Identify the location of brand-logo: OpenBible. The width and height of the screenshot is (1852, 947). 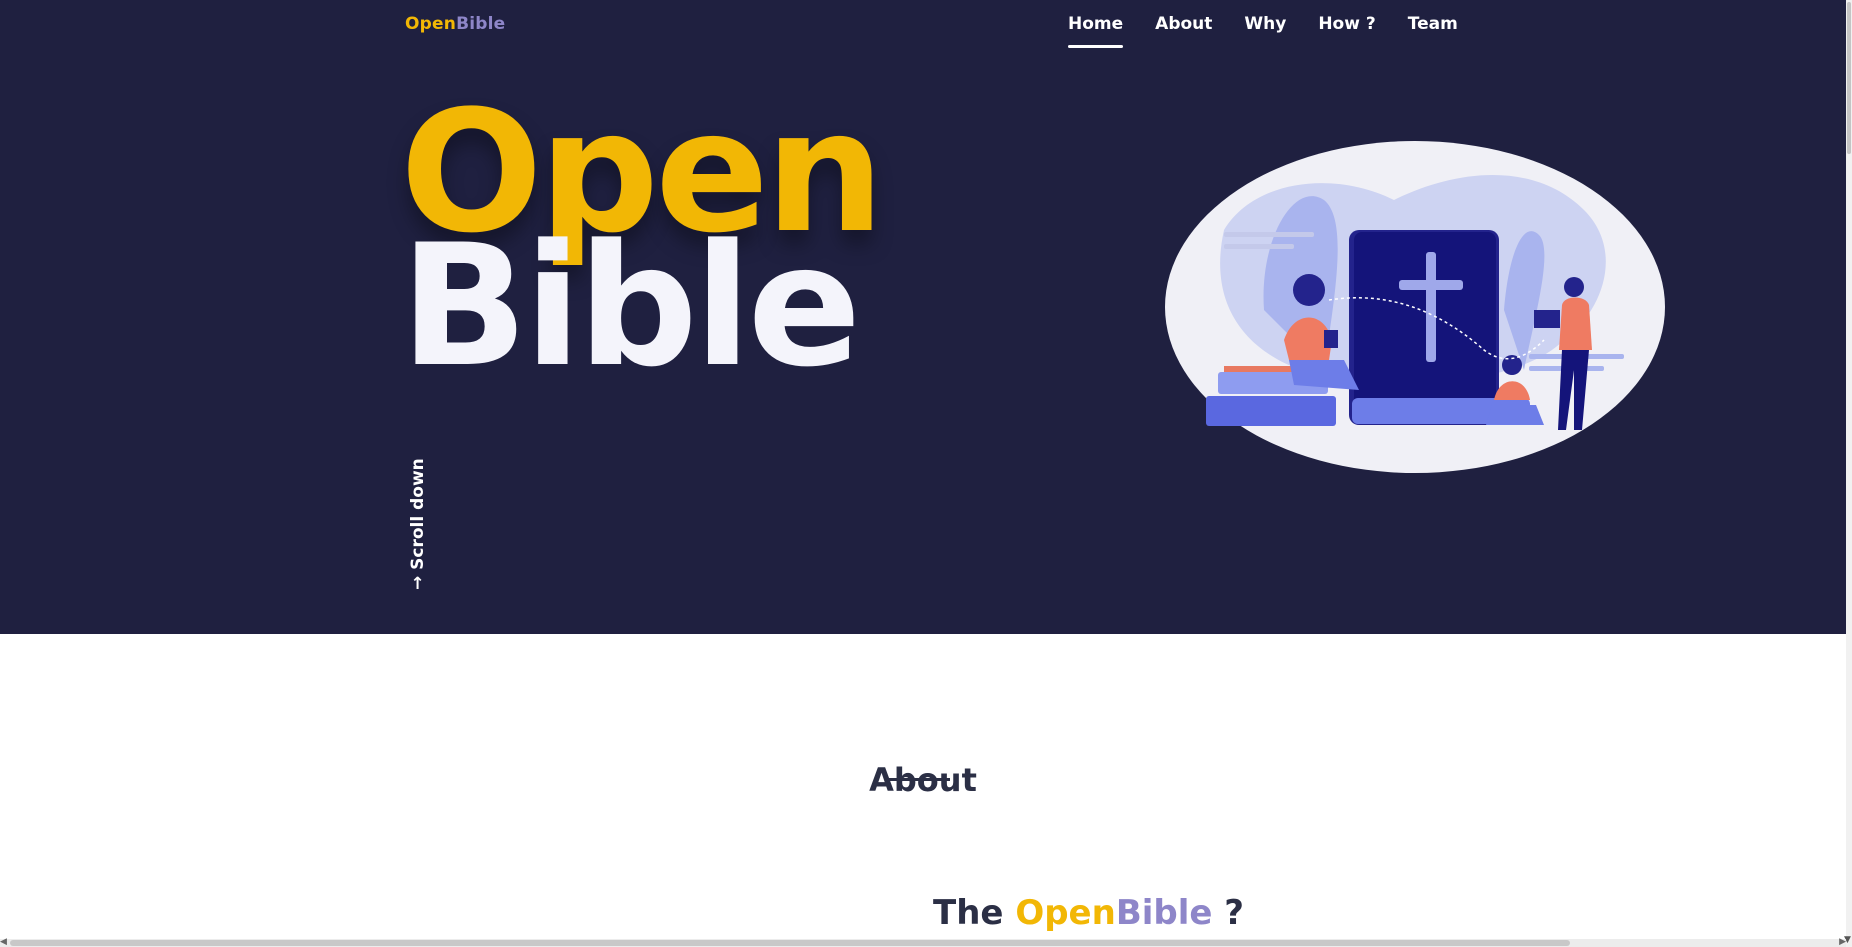
(455, 24).